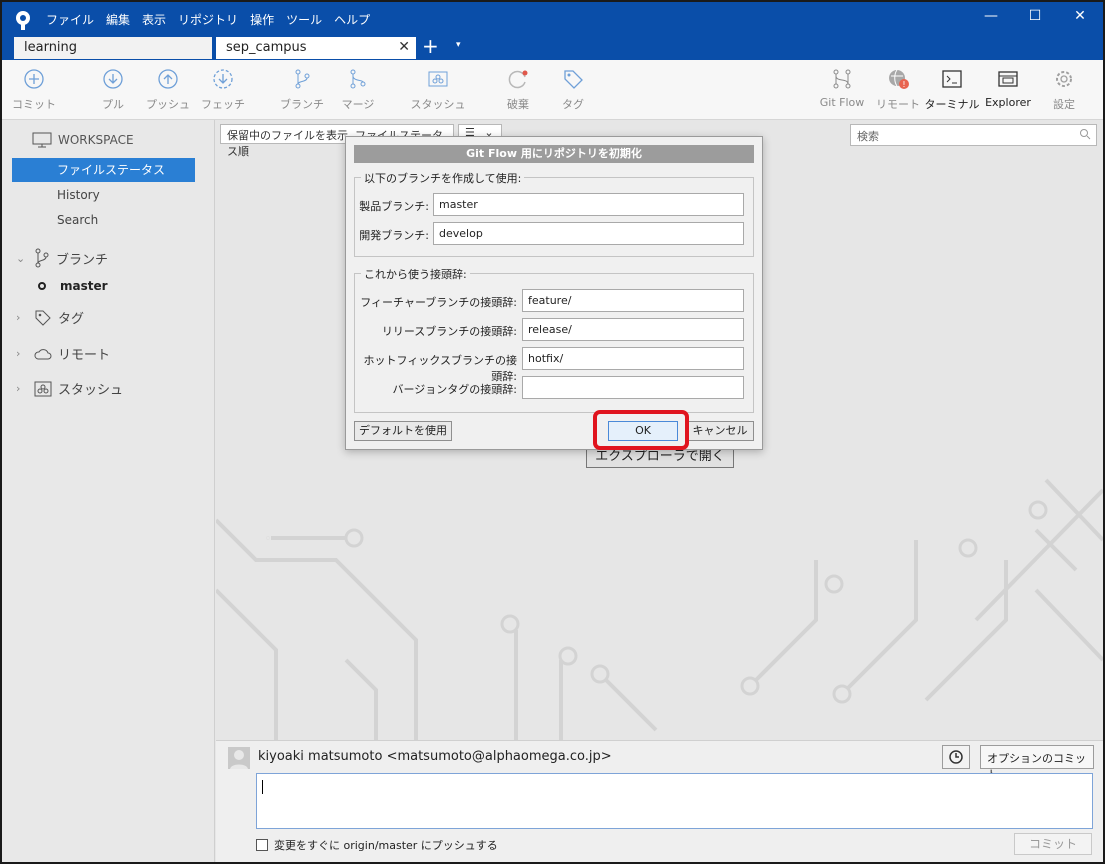  I want to click on fetch-toolbar-button: フェッチ, so click(223, 90).